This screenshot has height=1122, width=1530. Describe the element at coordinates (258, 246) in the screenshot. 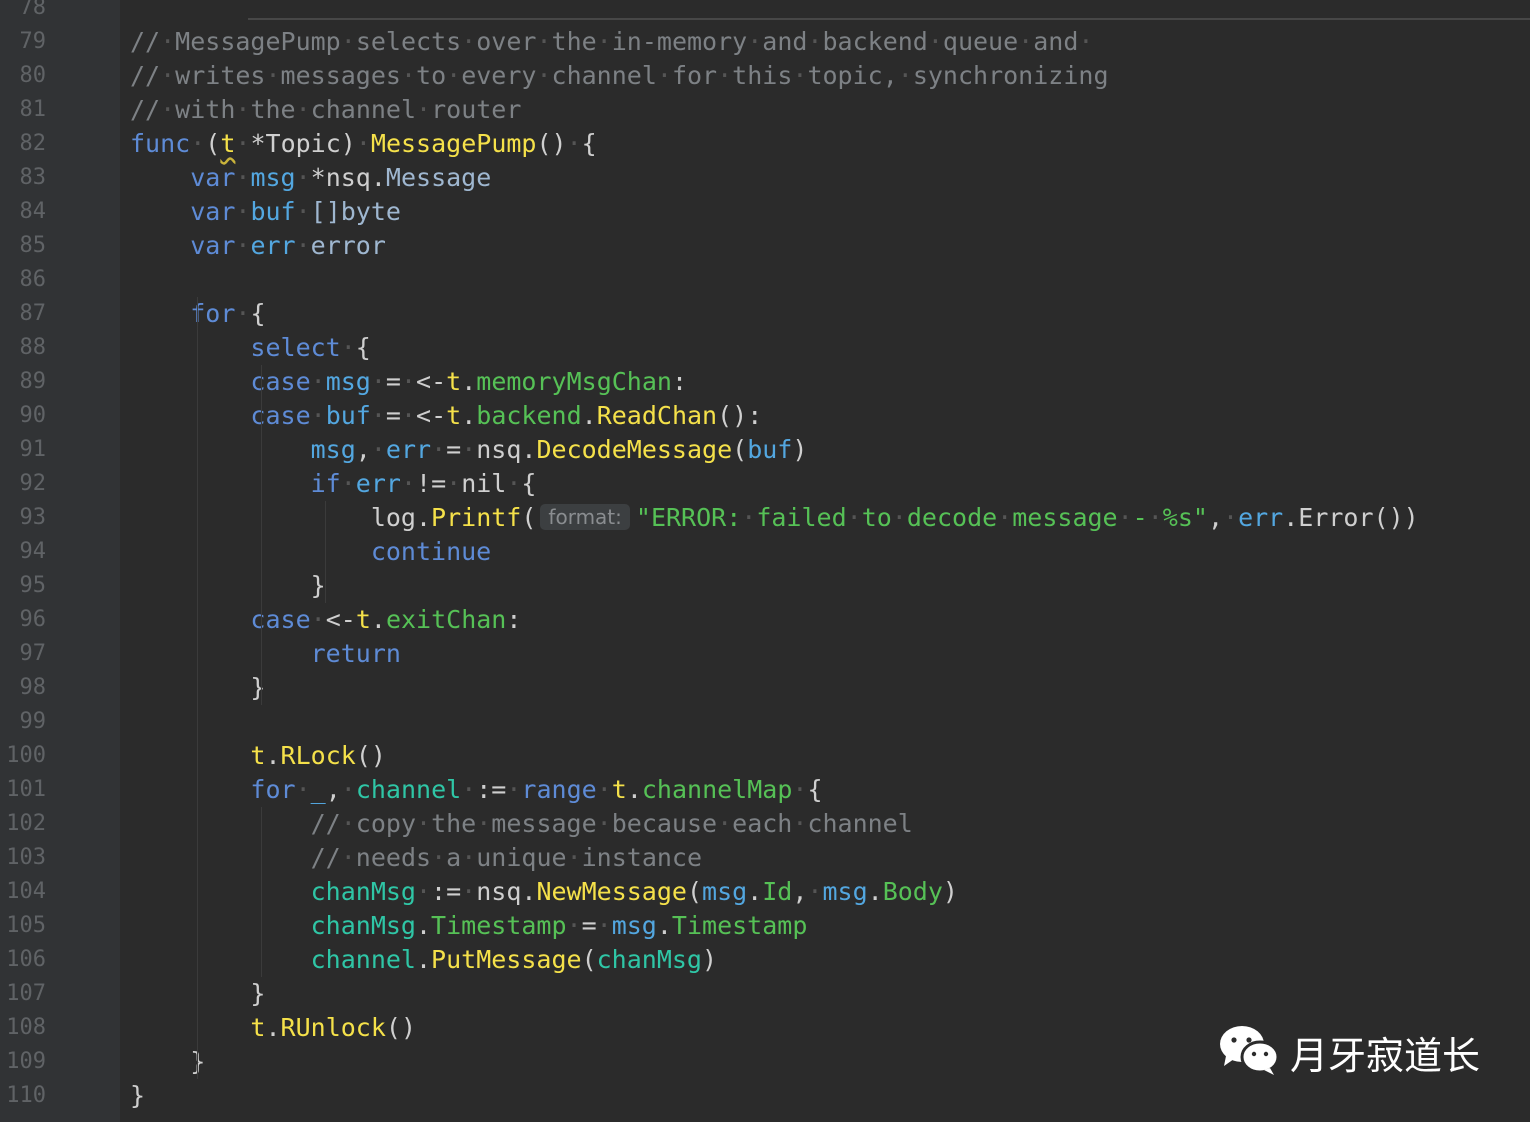

I see `code-line: var·err·error` at that location.